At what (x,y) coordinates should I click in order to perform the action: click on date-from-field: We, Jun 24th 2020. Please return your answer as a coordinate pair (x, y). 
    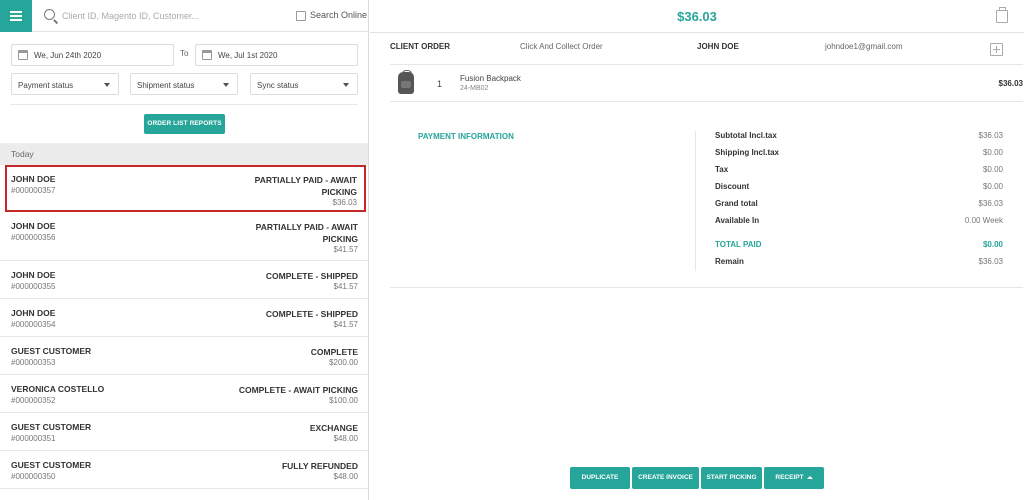
    Looking at the image, I should click on (92, 55).